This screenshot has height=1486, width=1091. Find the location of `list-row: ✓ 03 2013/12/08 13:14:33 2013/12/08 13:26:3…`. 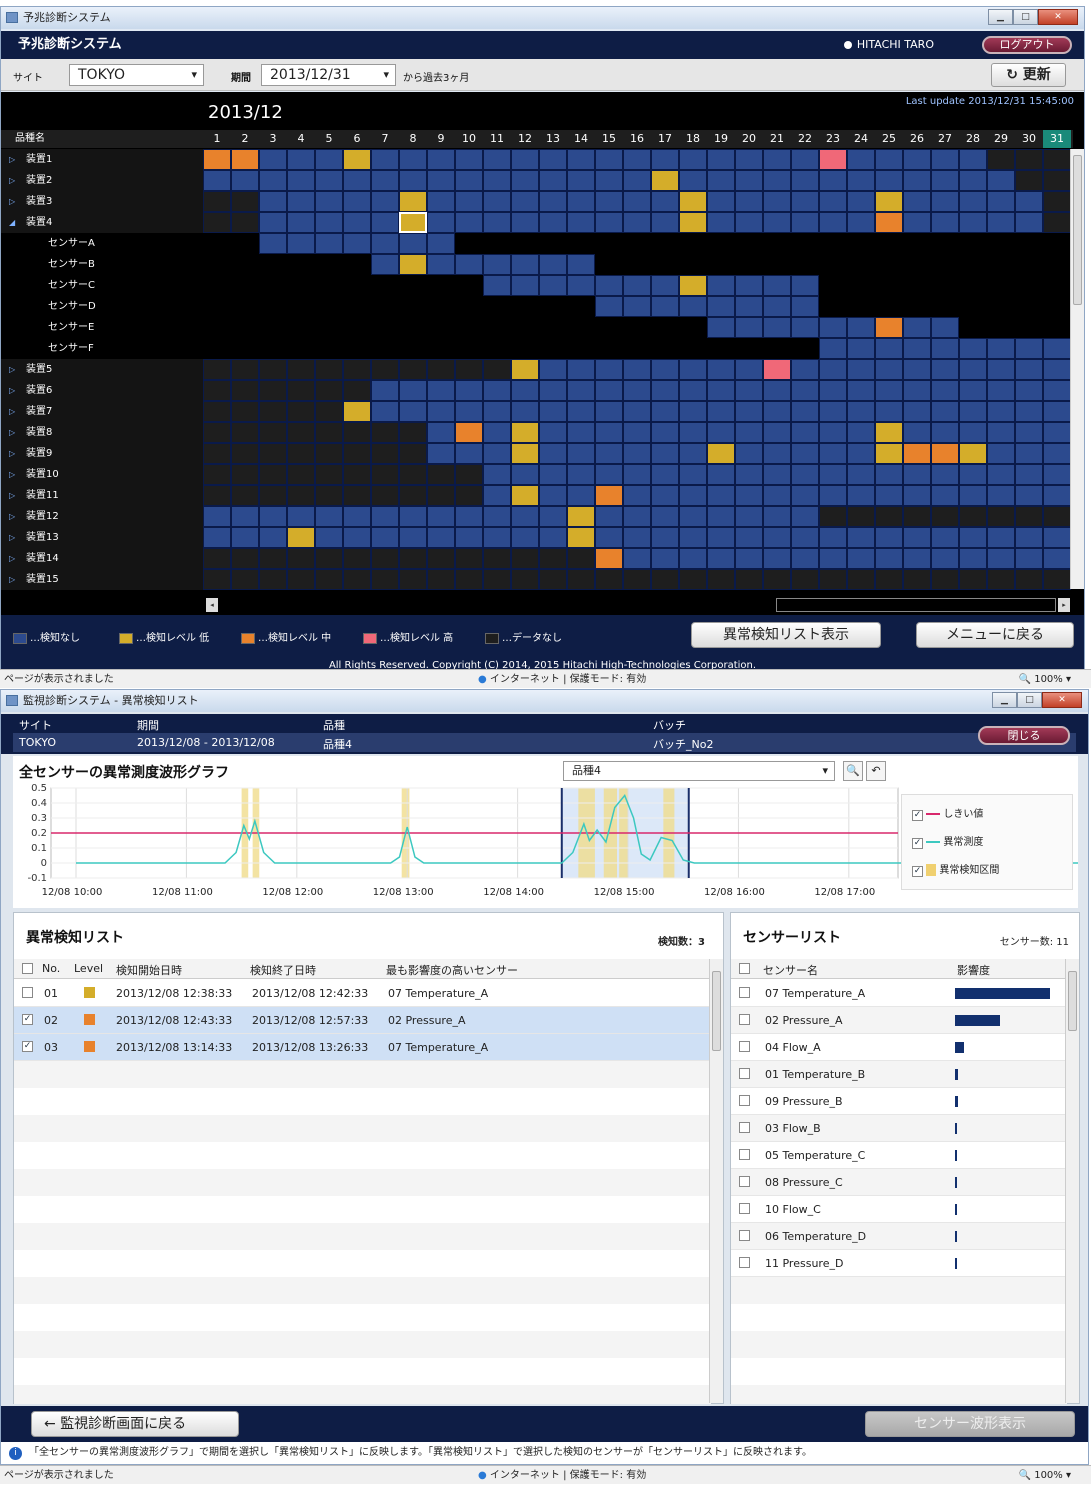

list-row: ✓ 03 2013/12/08 13:14:33 2013/12/08 13:26:3… is located at coordinates (362, 1047).